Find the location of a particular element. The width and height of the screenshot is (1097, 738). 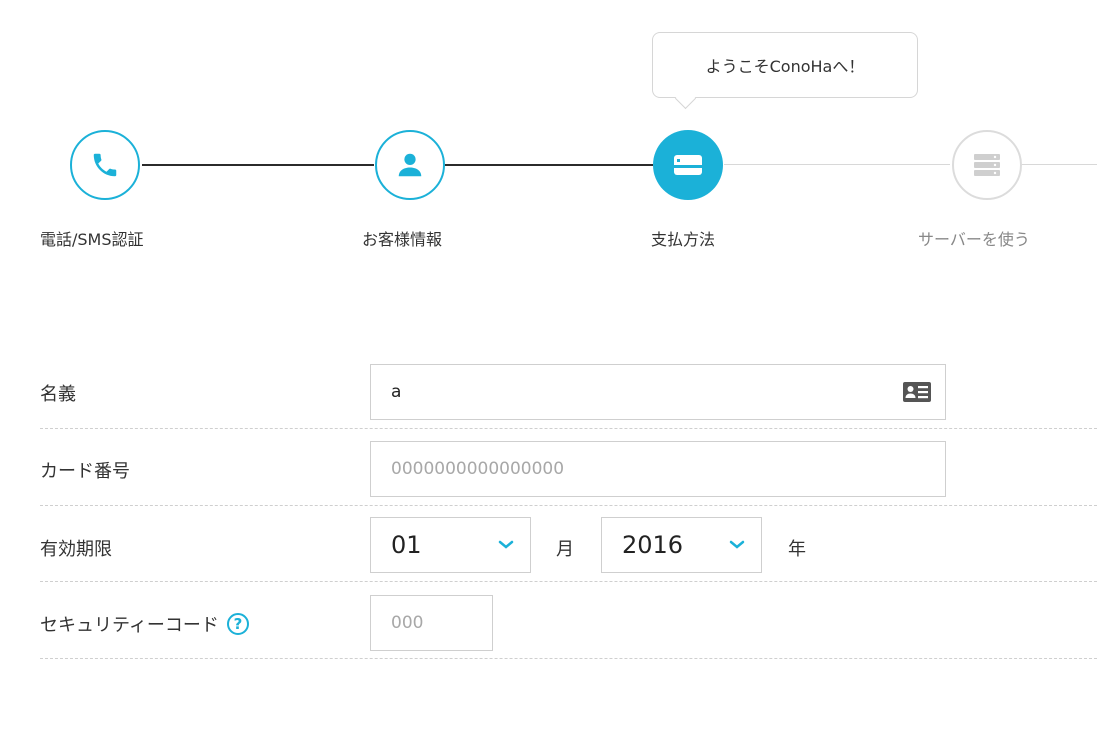

step-use-server is located at coordinates (987, 165).